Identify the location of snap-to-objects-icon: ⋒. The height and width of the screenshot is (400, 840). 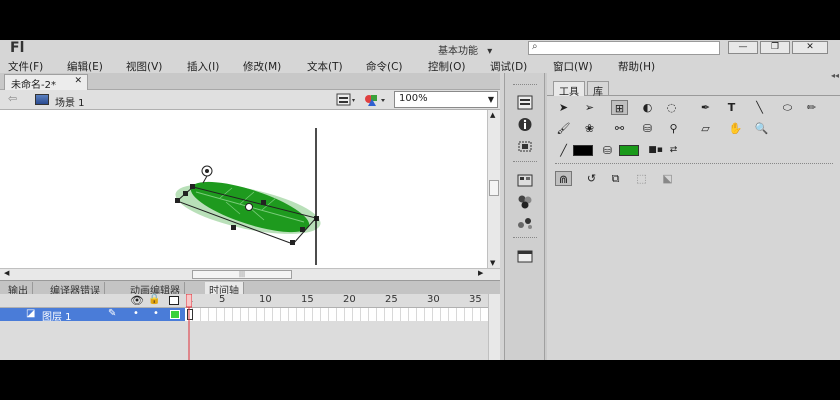
(563, 178).